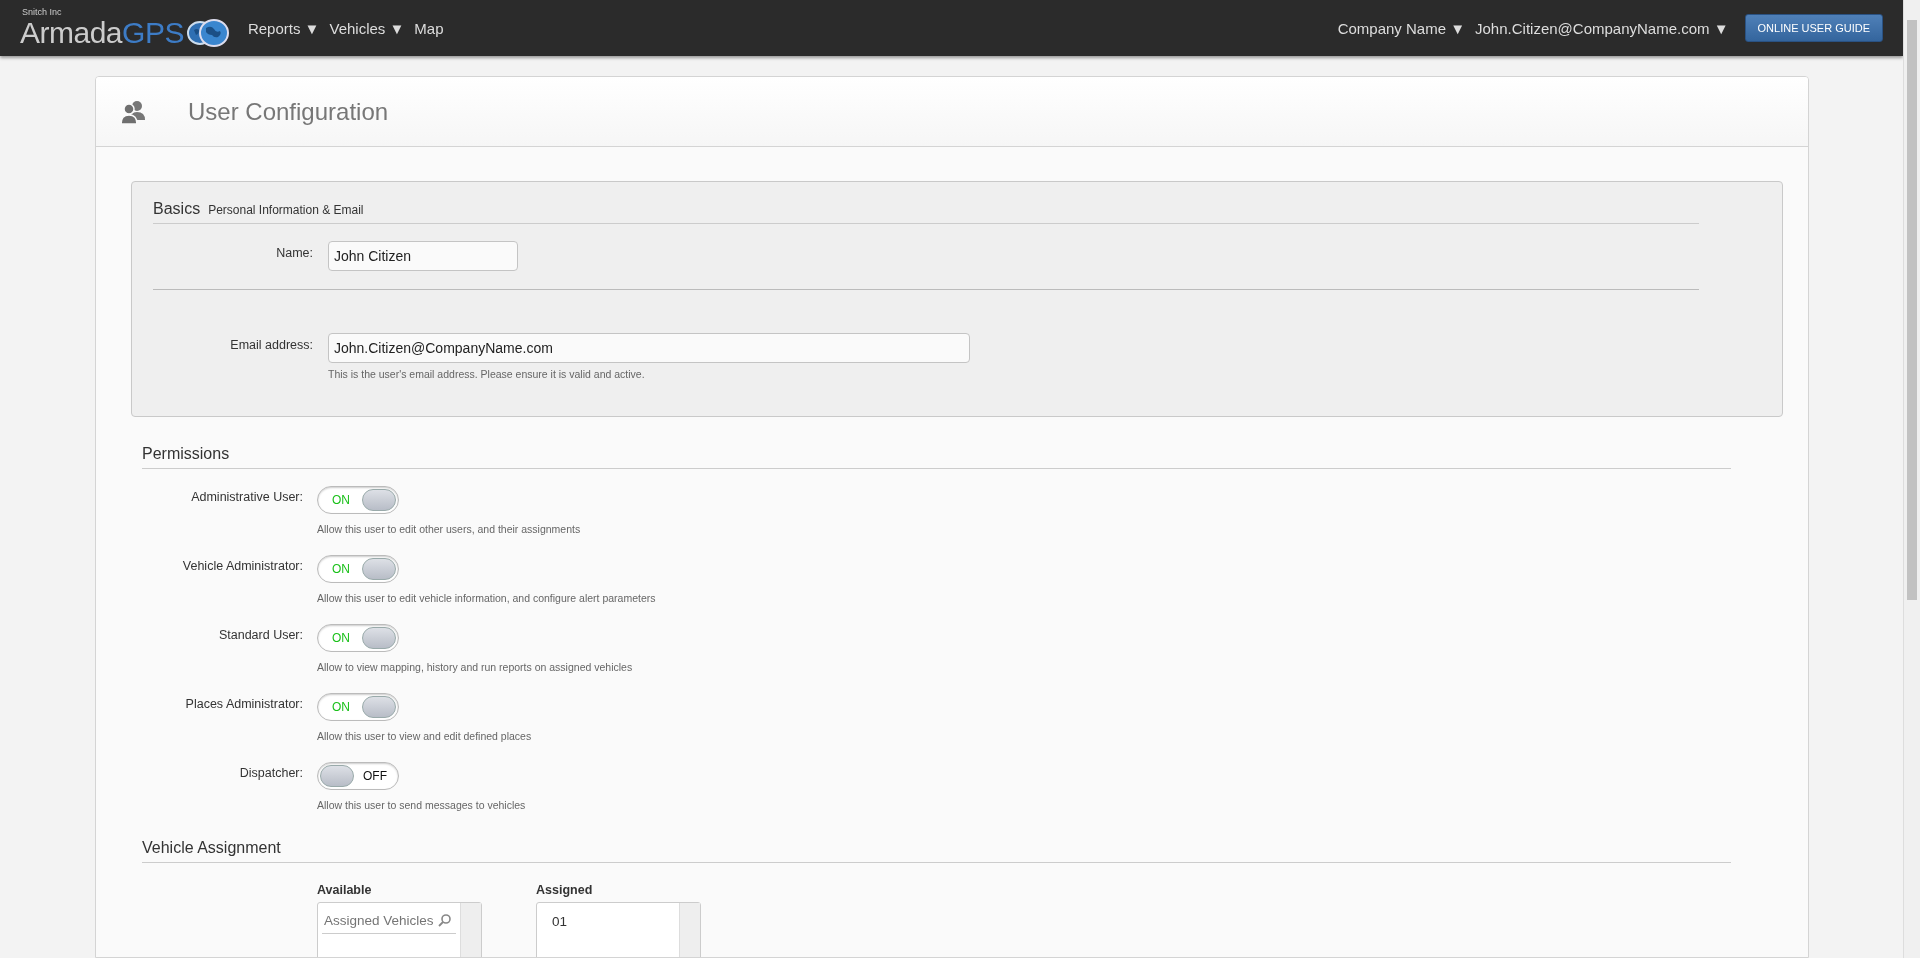 The height and width of the screenshot is (958, 1920). Describe the element at coordinates (271, 344) in the screenshot. I see `field-label: Email address:` at that location.